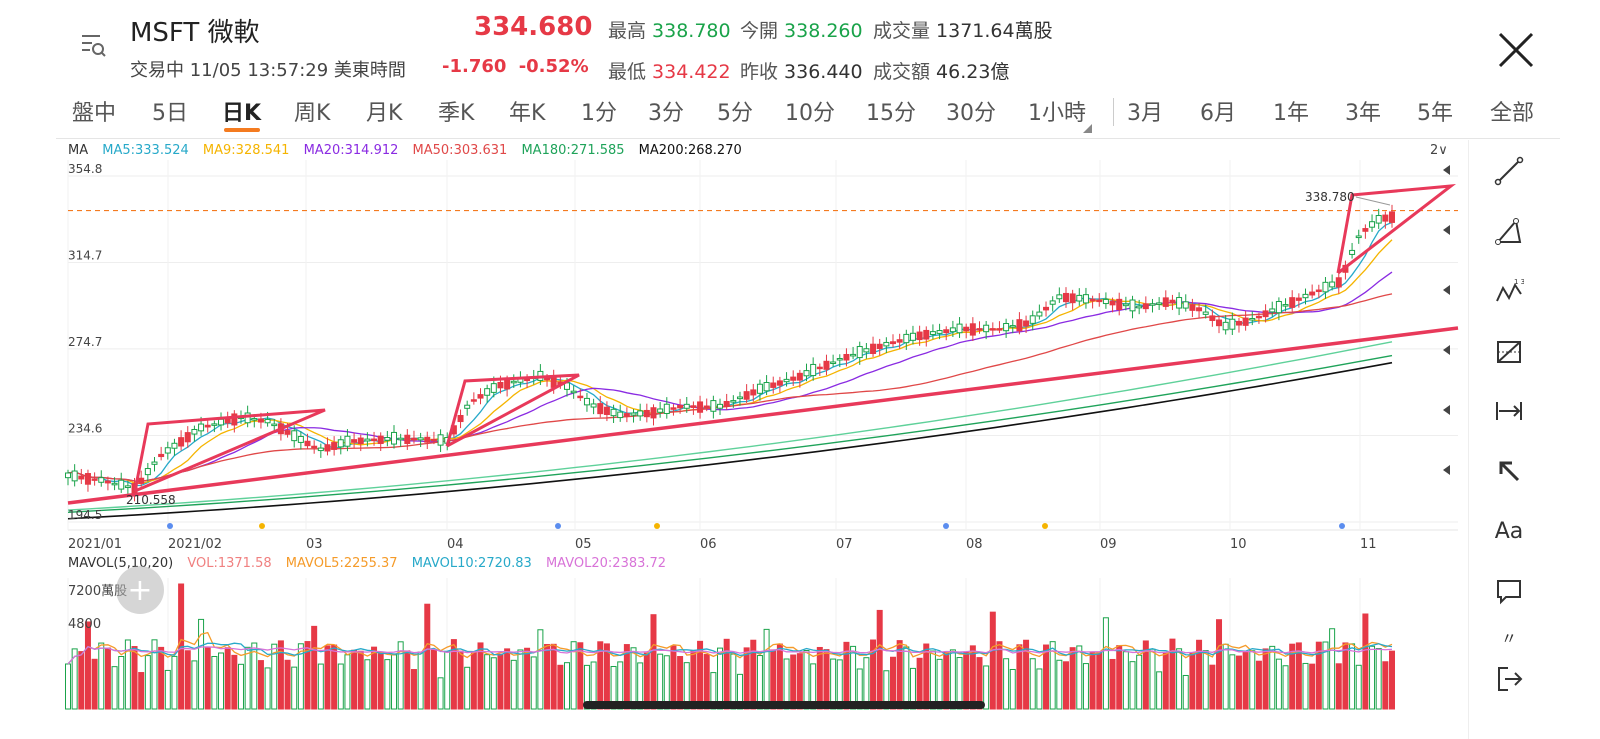  Describe the element at coordinates (1512, 111) in the screenshot. I see `tab-all: 全部` at that location.